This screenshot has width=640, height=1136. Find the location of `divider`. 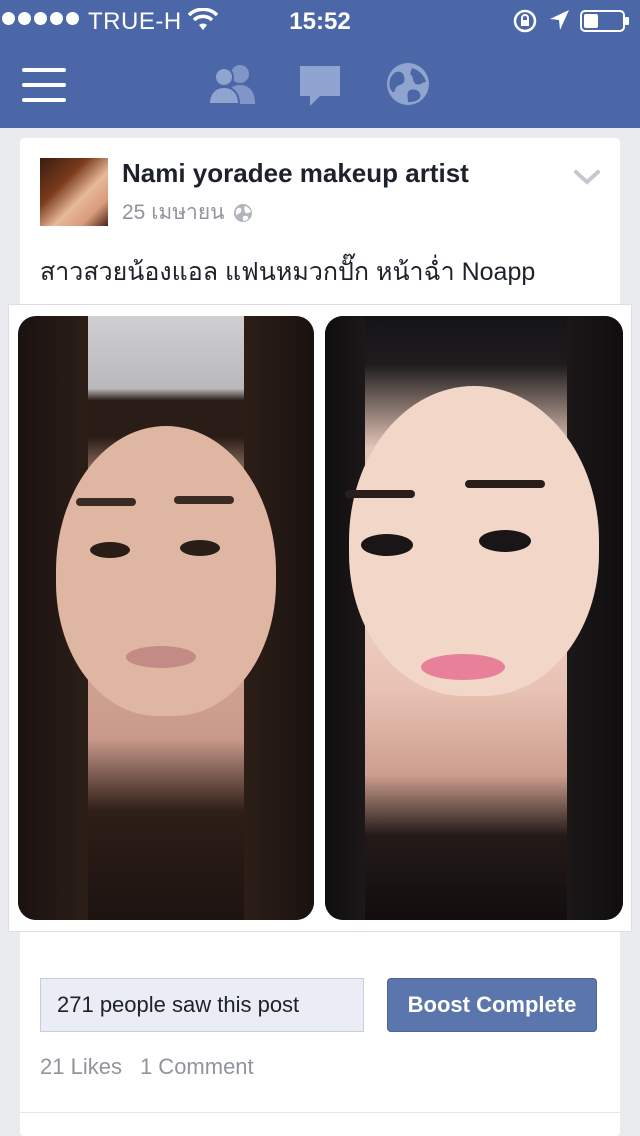

divider is located at coordinates (320, 1112).